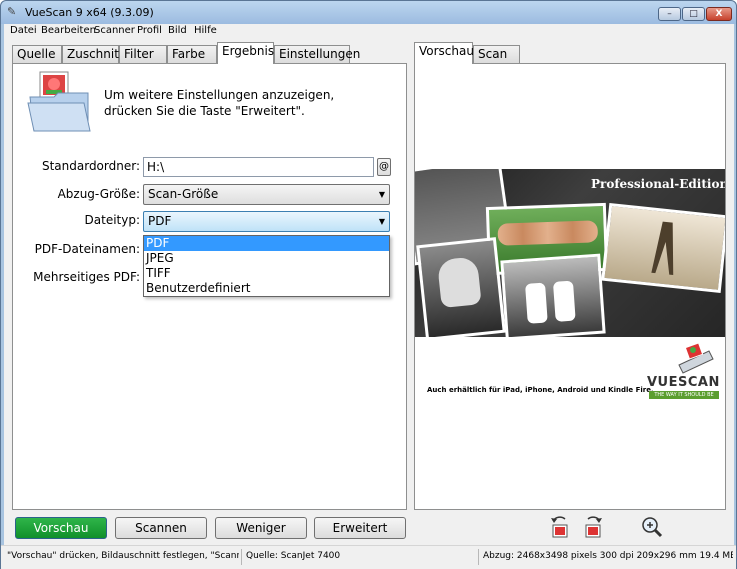 The height and width of the screenshot is (569, 737). What do you see at coordinates (93, 54) in the screenshot?
I see `tab-zuschnitt: Zuschnitt` at bounding box center [93, 54].